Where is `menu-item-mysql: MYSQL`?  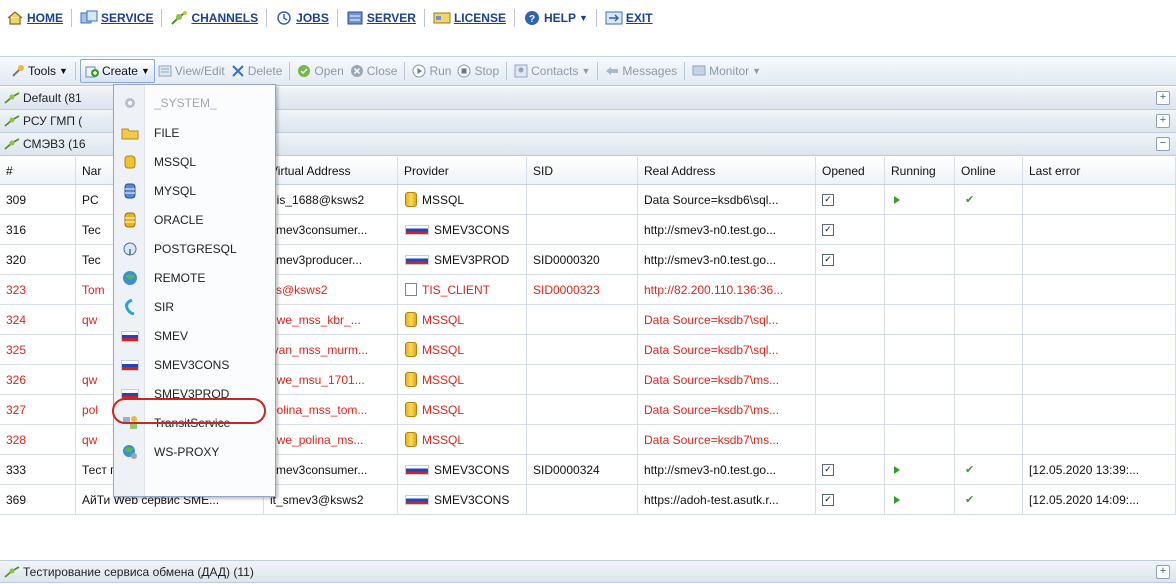
menu-item-mysql: MYSQL is located at coordinates (194, 191).